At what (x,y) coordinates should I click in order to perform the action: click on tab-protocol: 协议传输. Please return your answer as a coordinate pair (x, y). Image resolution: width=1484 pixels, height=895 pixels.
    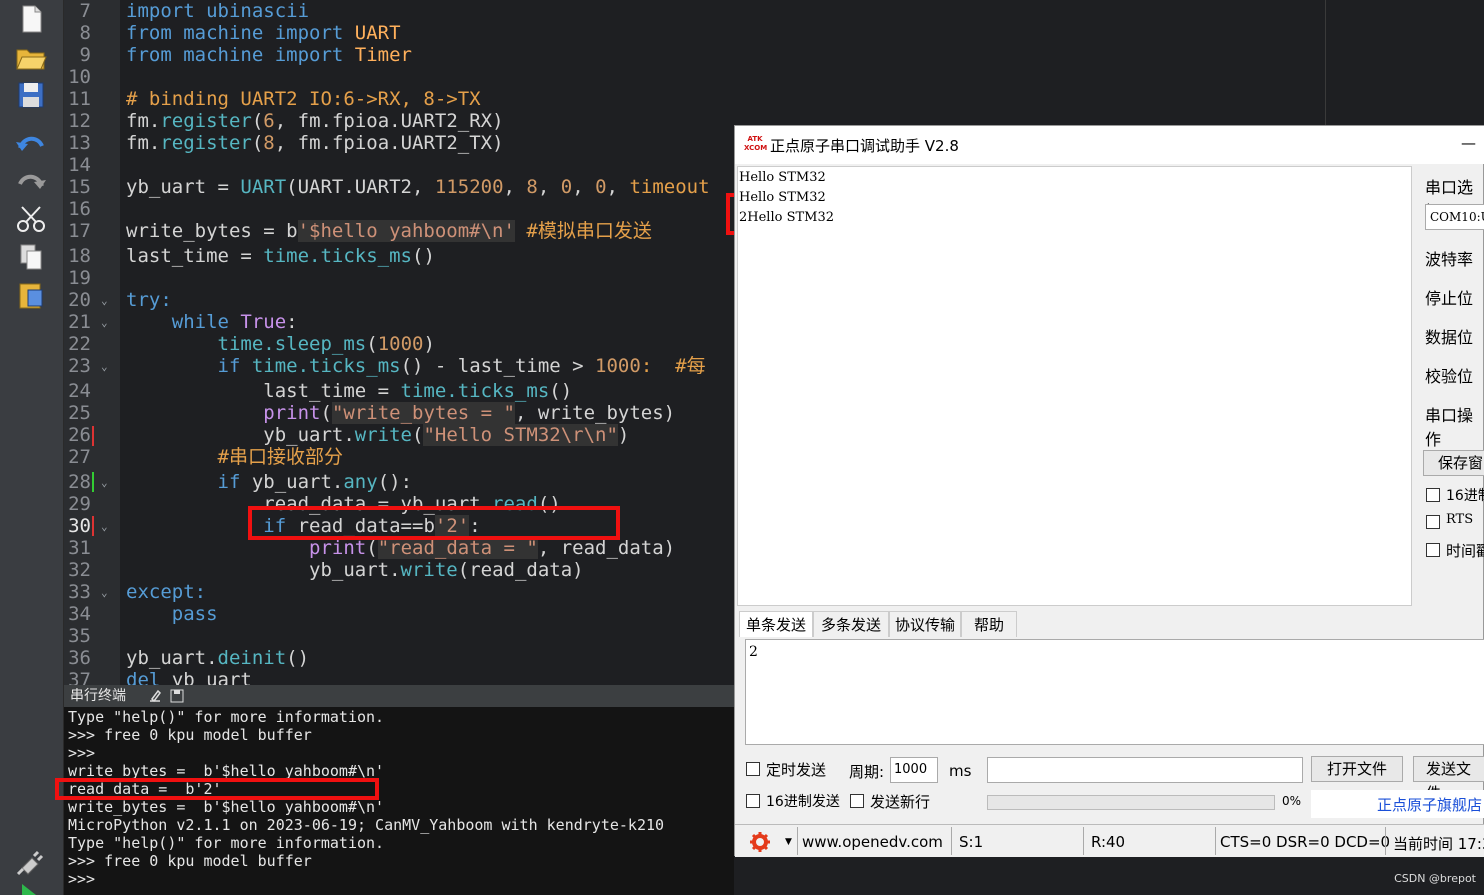
    Looking at the image, I should click on (925, 624).